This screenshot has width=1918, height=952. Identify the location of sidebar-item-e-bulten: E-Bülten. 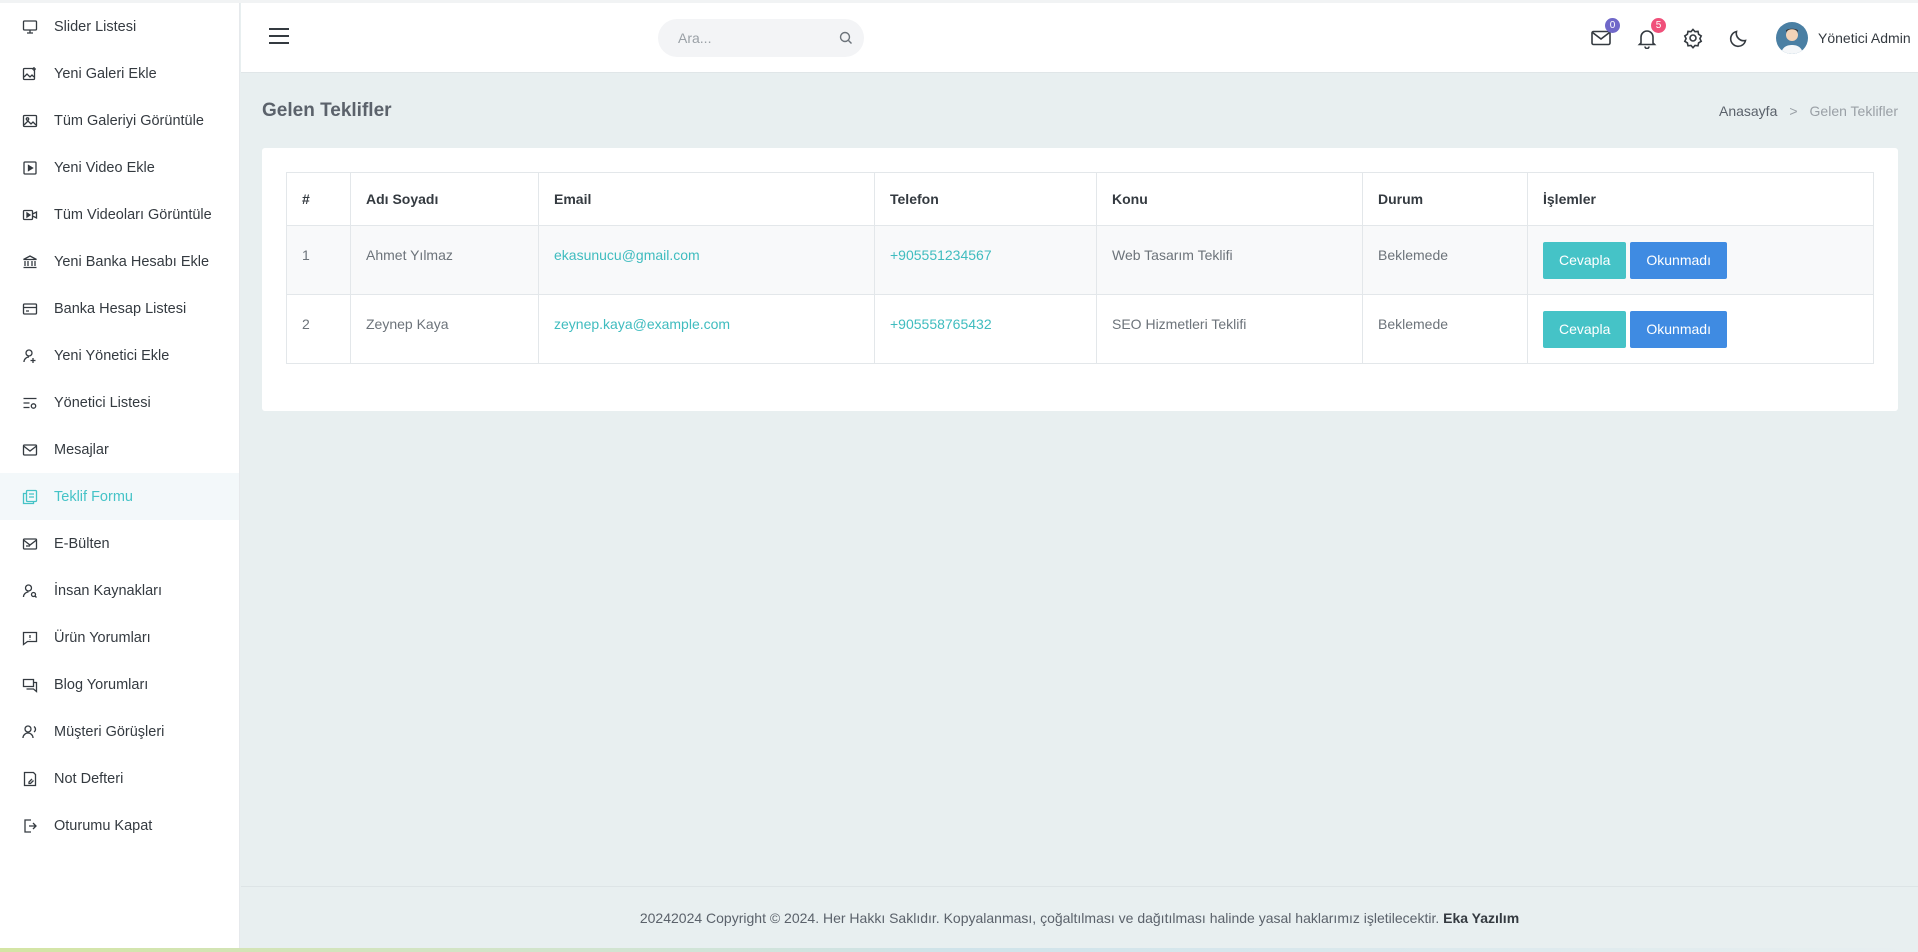
(119, 543).